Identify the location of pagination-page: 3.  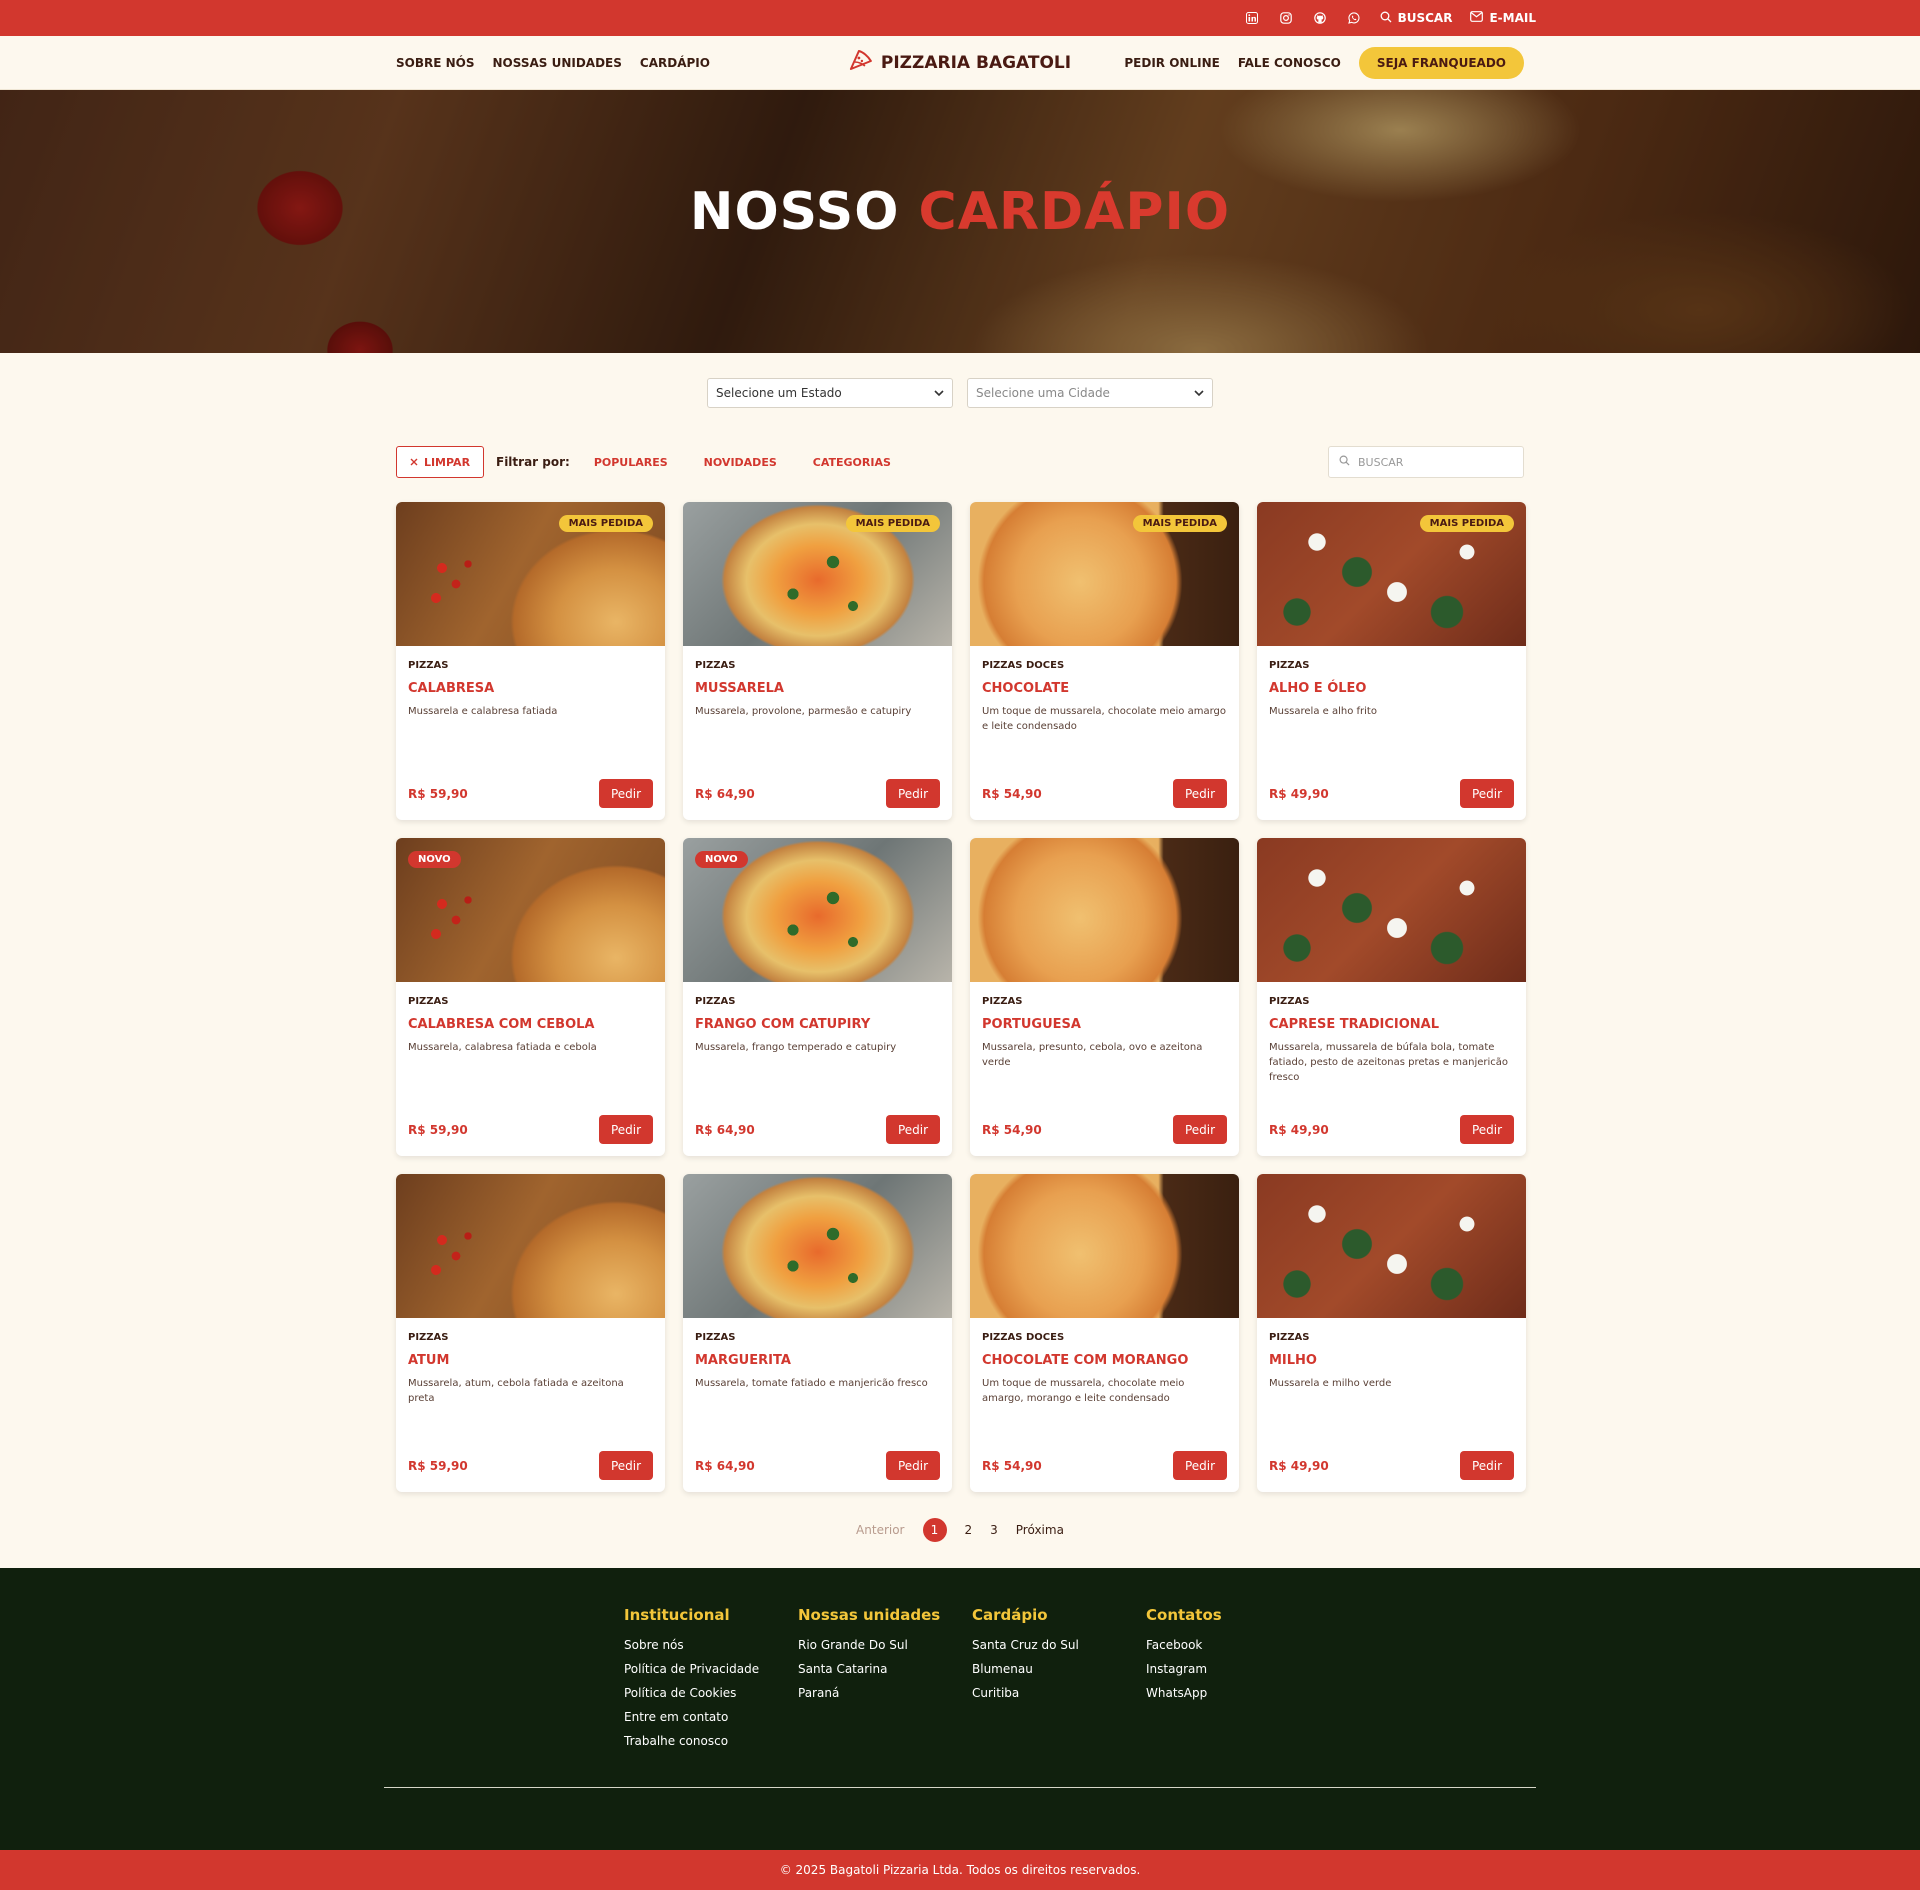
(994, 1530).